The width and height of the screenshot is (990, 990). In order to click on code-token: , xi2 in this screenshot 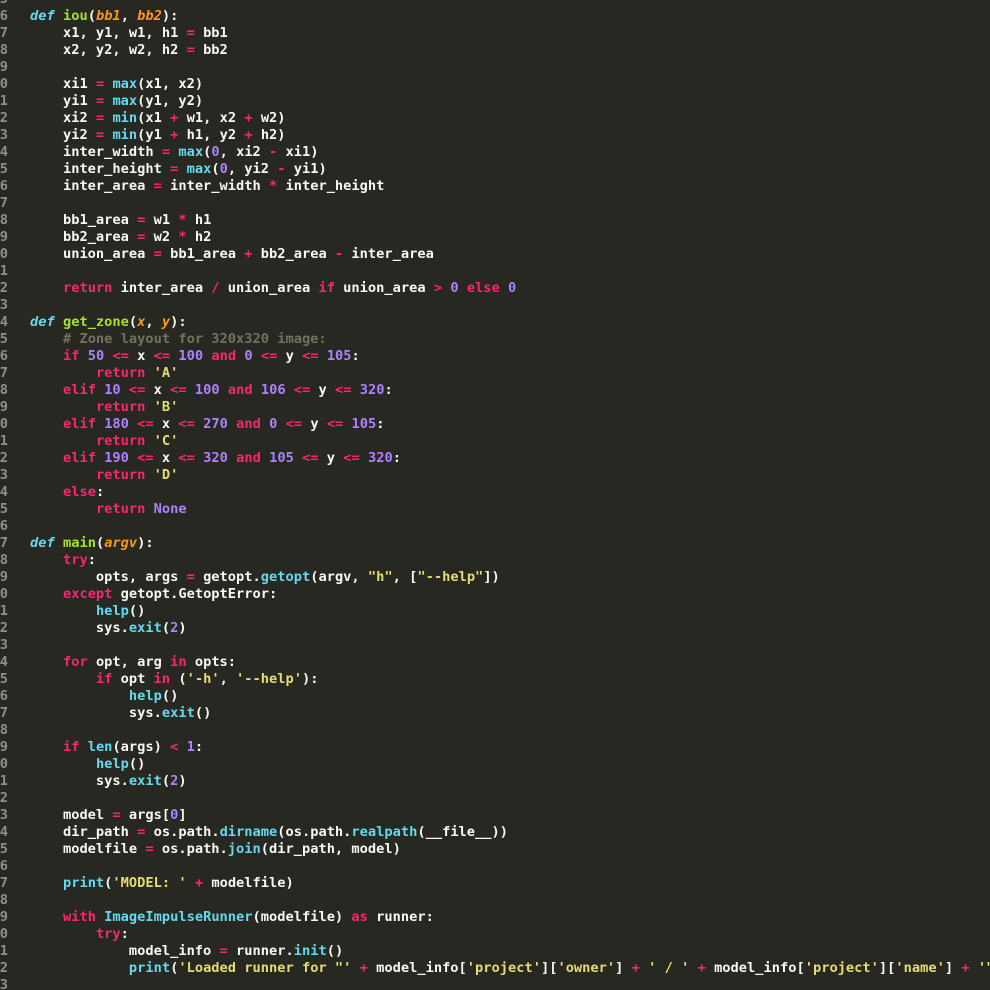, I will do `click(244, 152)`.